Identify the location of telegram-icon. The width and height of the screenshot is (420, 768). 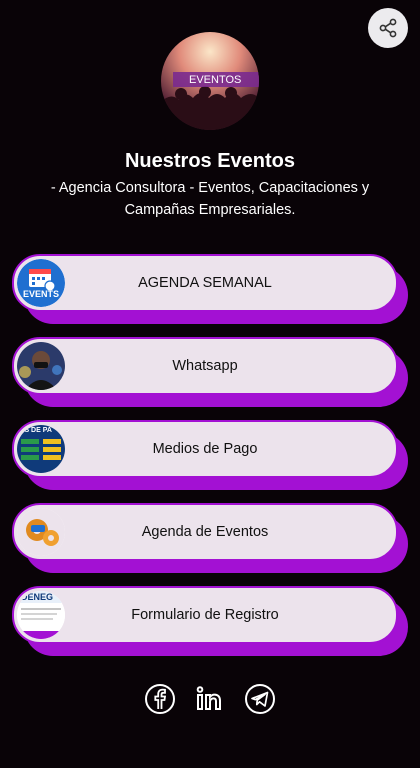
(260, 699).